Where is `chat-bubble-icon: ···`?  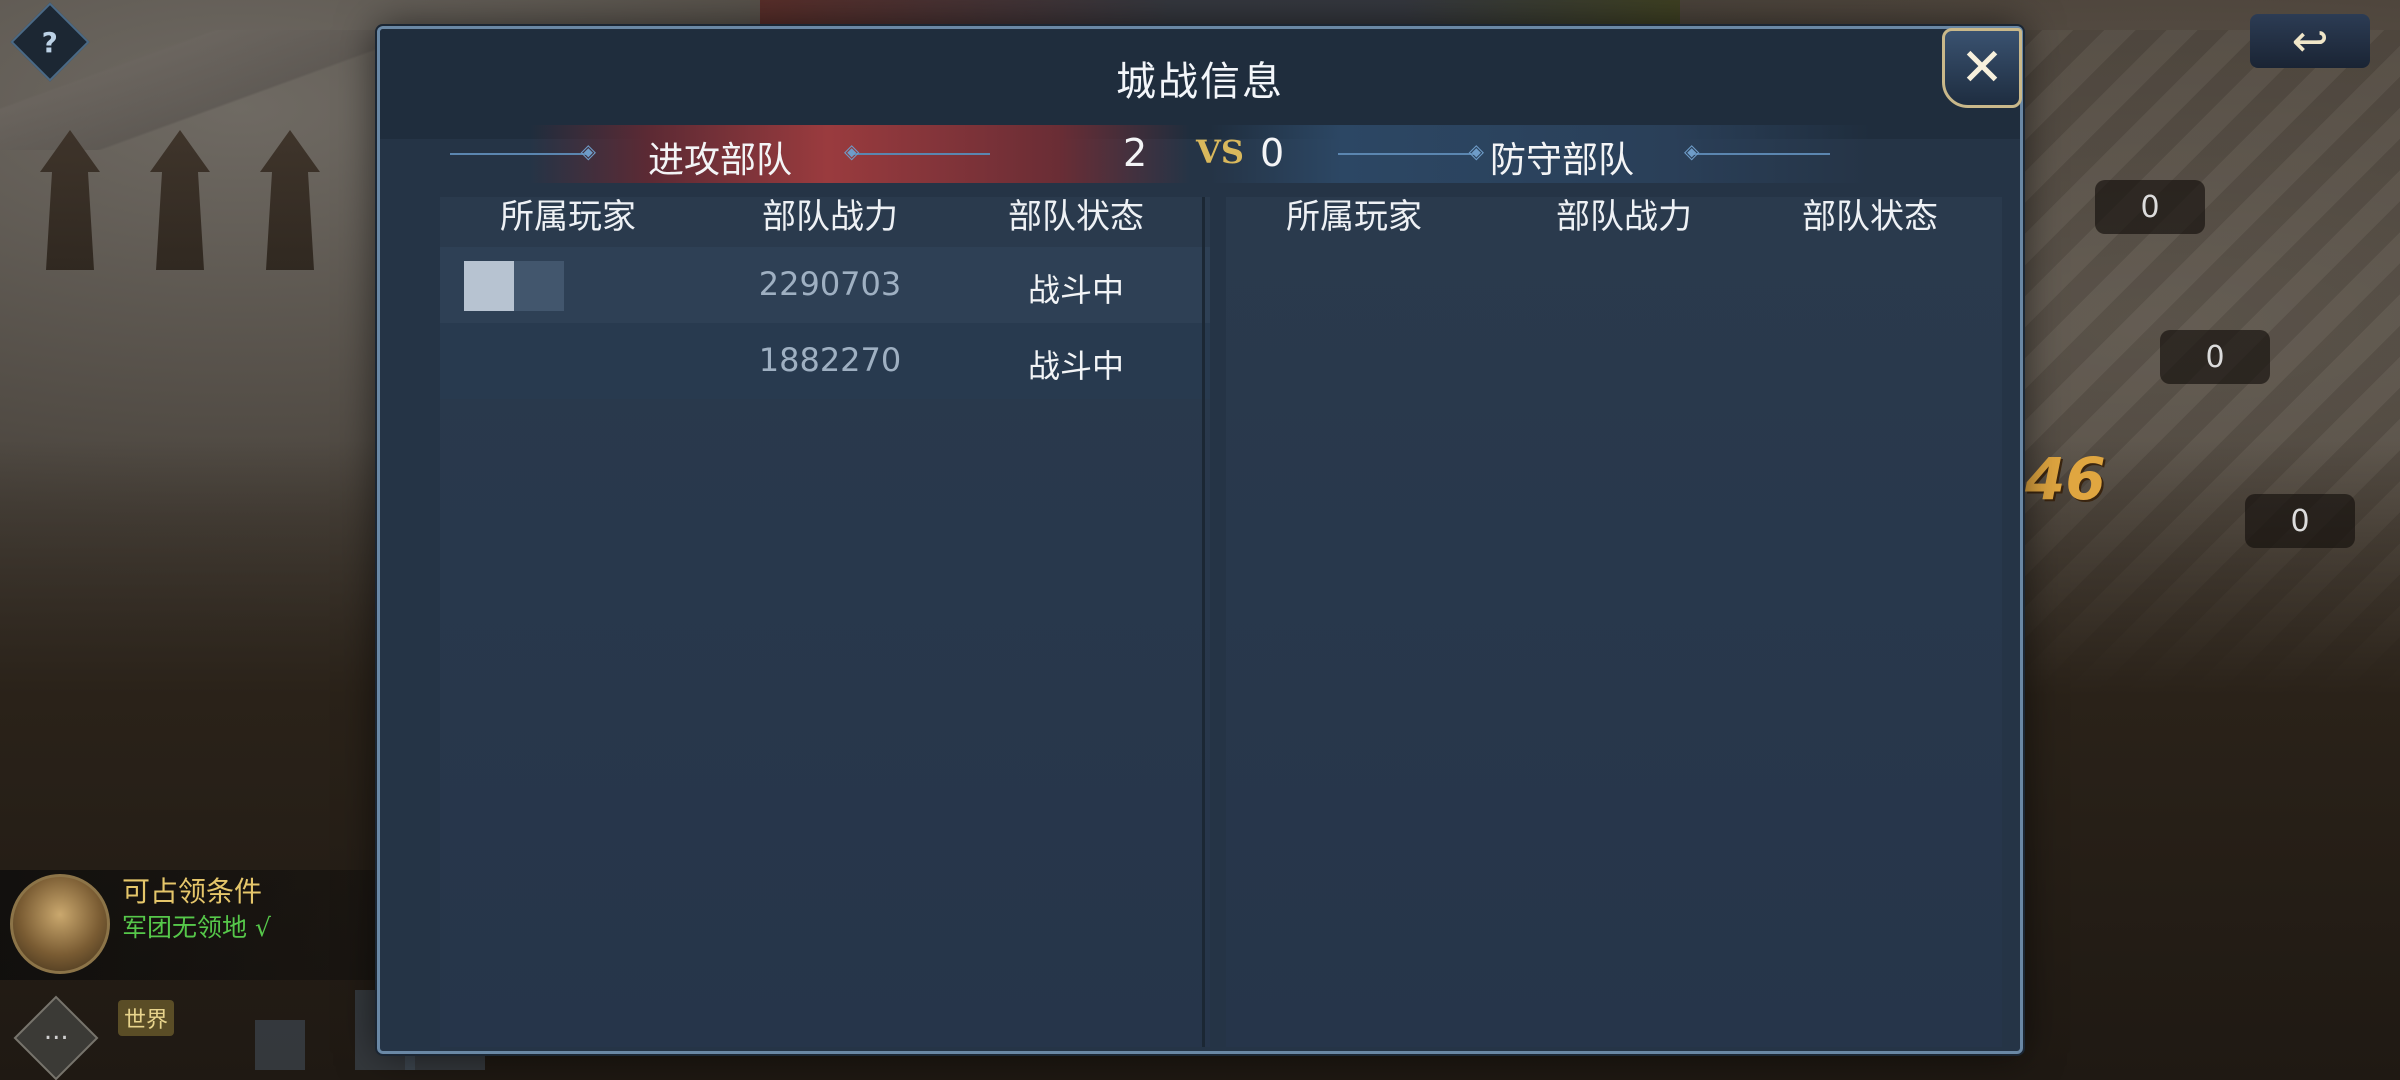
chat-bubble-icon: ··· is located at coordinates (56, 1037).